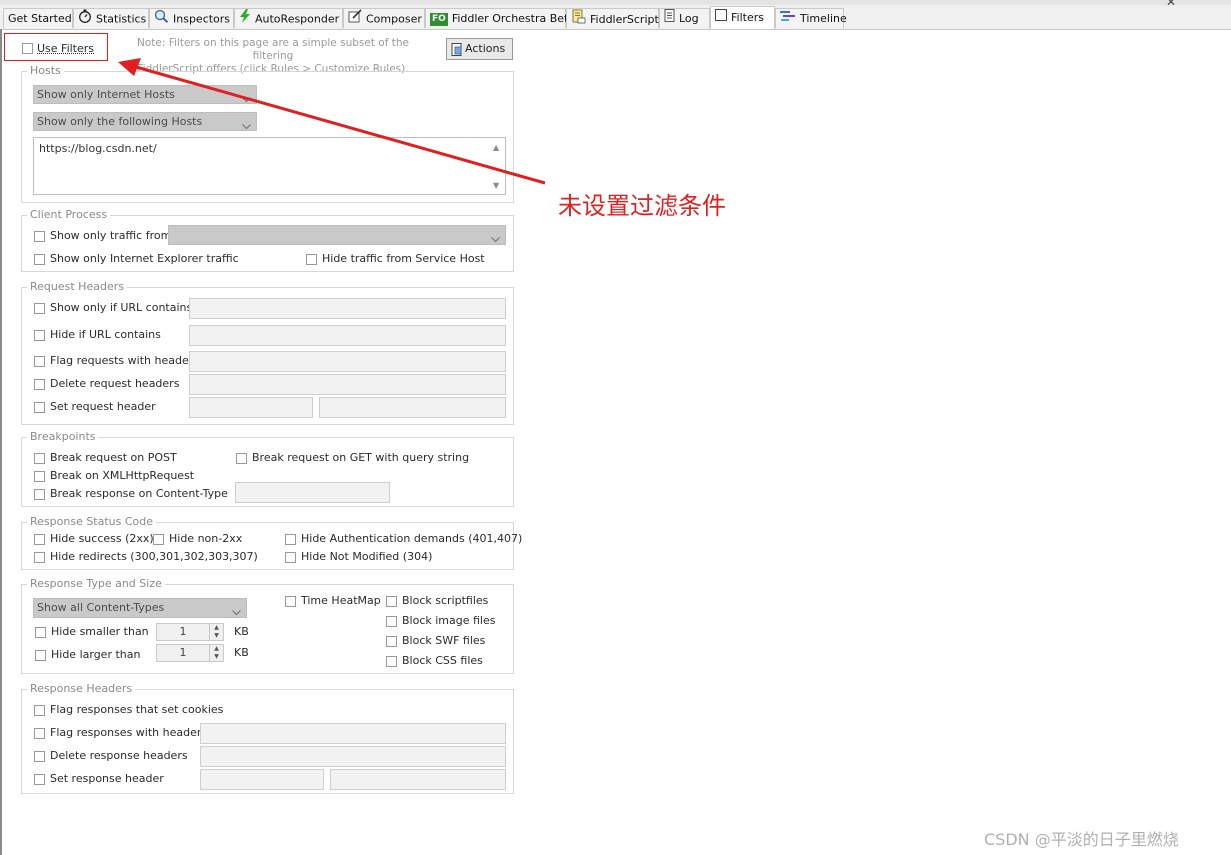 The height and width of the screenshot is (855, 1231). I want to click on annotation-text: 未设置过滤条件, so click(642, 206).